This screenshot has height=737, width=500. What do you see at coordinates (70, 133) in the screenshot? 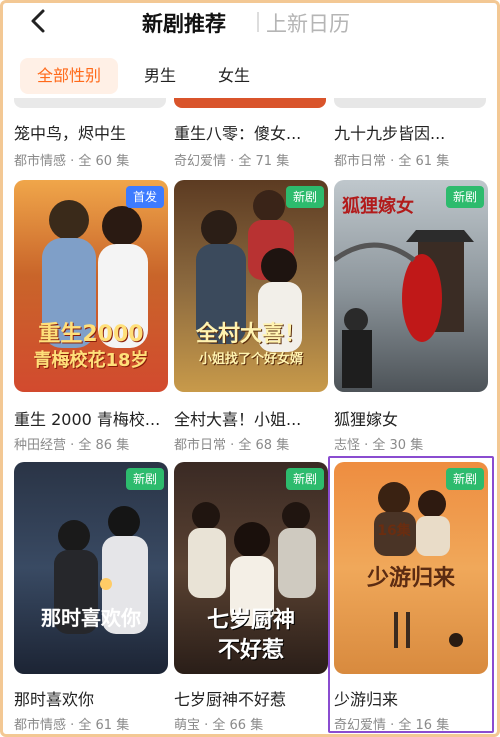
I see `drama-title: 笼中鸟，烬中生` at bounding box center [70, 133].